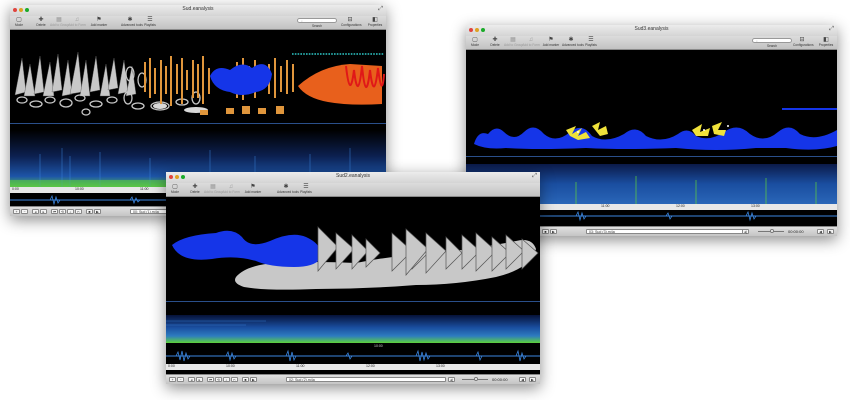  Describe the element at coordinates (353, 329) in the screenshot. I see `spectrogram` at that location.